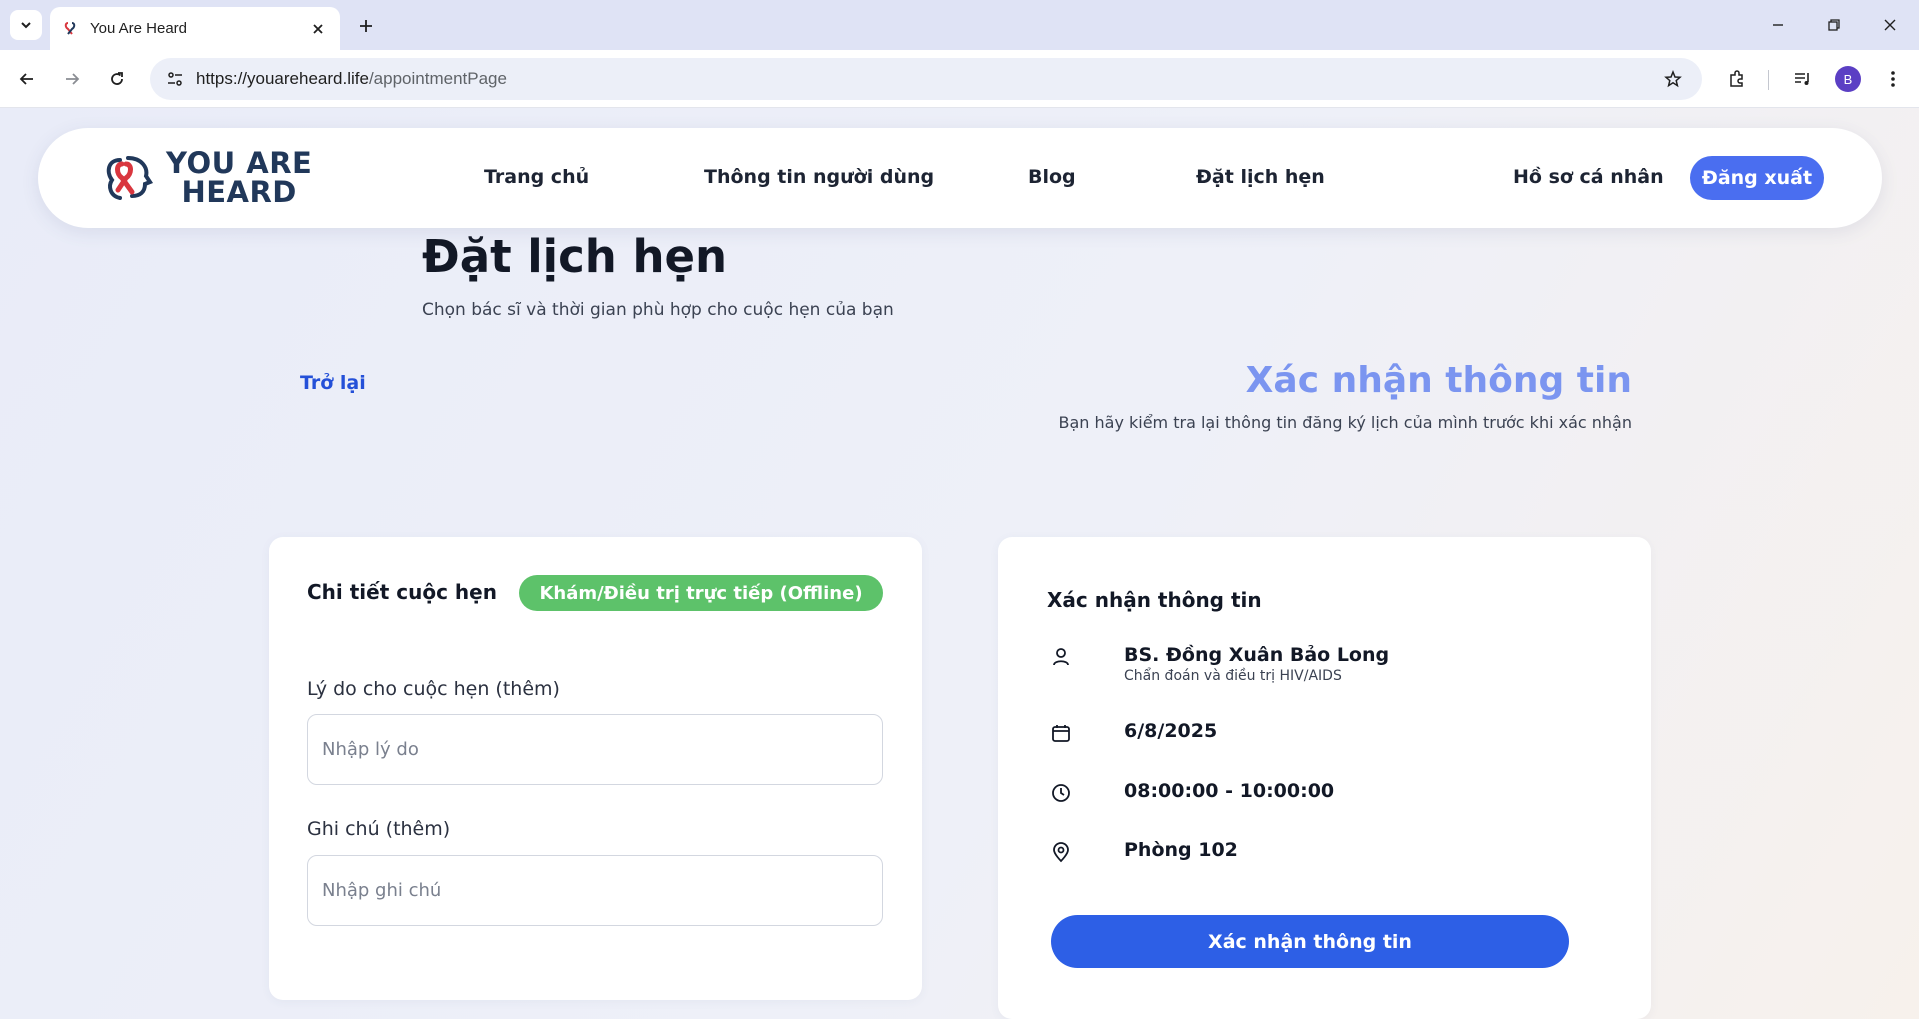 The image size is (1919, 1019). Describe the element at coordinates (1181, 850) in the screenshot. I see `appointment-room: Phòng 102` at that location.